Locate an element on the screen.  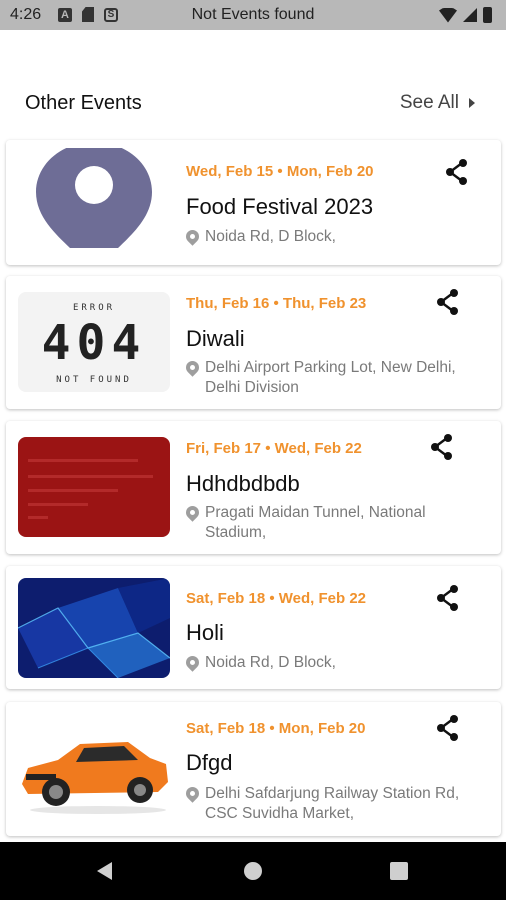
error-code: 404 is located at coordinates (94, 343).